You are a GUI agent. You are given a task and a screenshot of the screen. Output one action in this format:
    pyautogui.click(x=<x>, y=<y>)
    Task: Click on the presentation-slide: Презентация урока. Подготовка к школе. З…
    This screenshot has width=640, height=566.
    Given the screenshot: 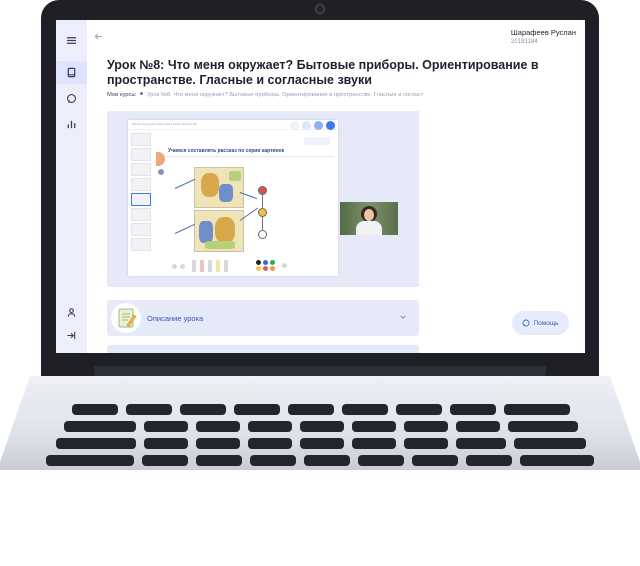 What is the action you would take?
    pyautogui.click(x=233, y=198)
    